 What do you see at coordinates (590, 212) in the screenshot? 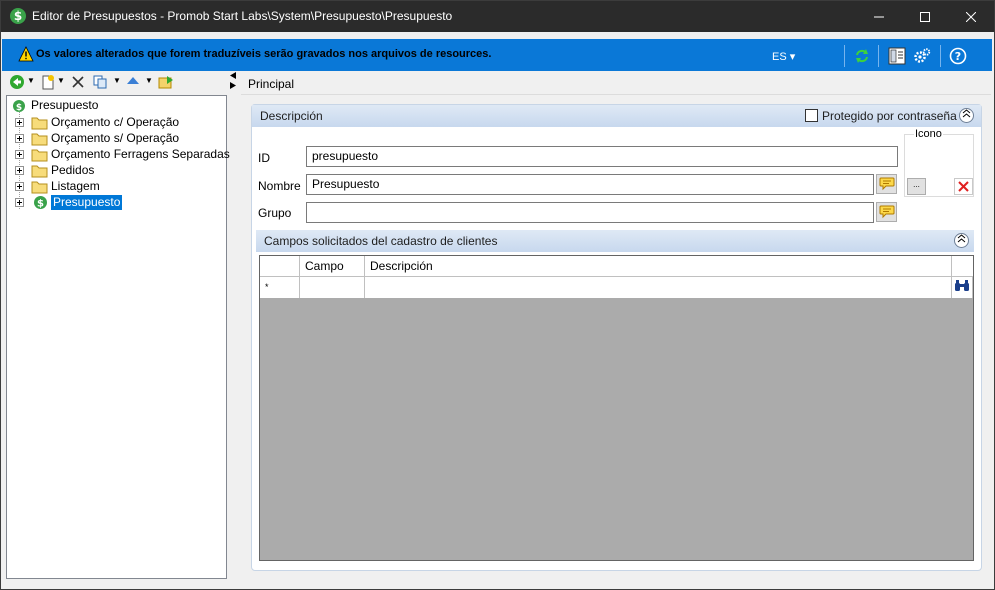
I see `grupo-field` at bounding box center [590, 212].